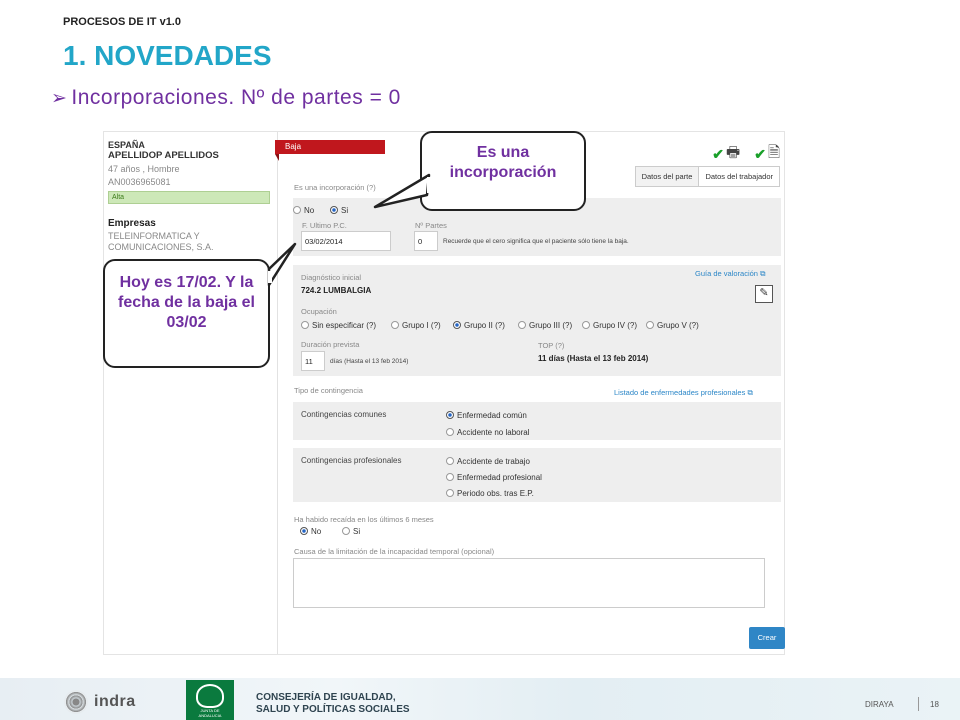 This screenshot has width=960, height=720. I want to click on occupation-label: Ocupación, so click(319, 311).